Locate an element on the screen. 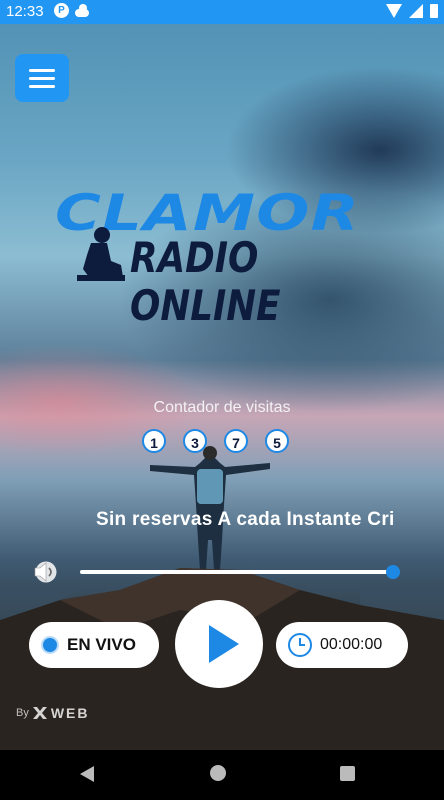 This screenshot has width=444, height=800. live-button: EN VIVO is located at coordinates (94, 645).